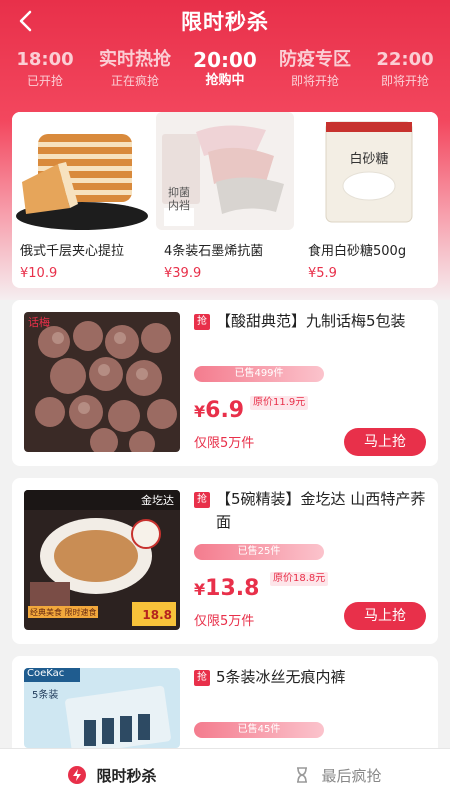 The image size is (450, 800). I want to click on image-price: 18.8, so click(157, 615).